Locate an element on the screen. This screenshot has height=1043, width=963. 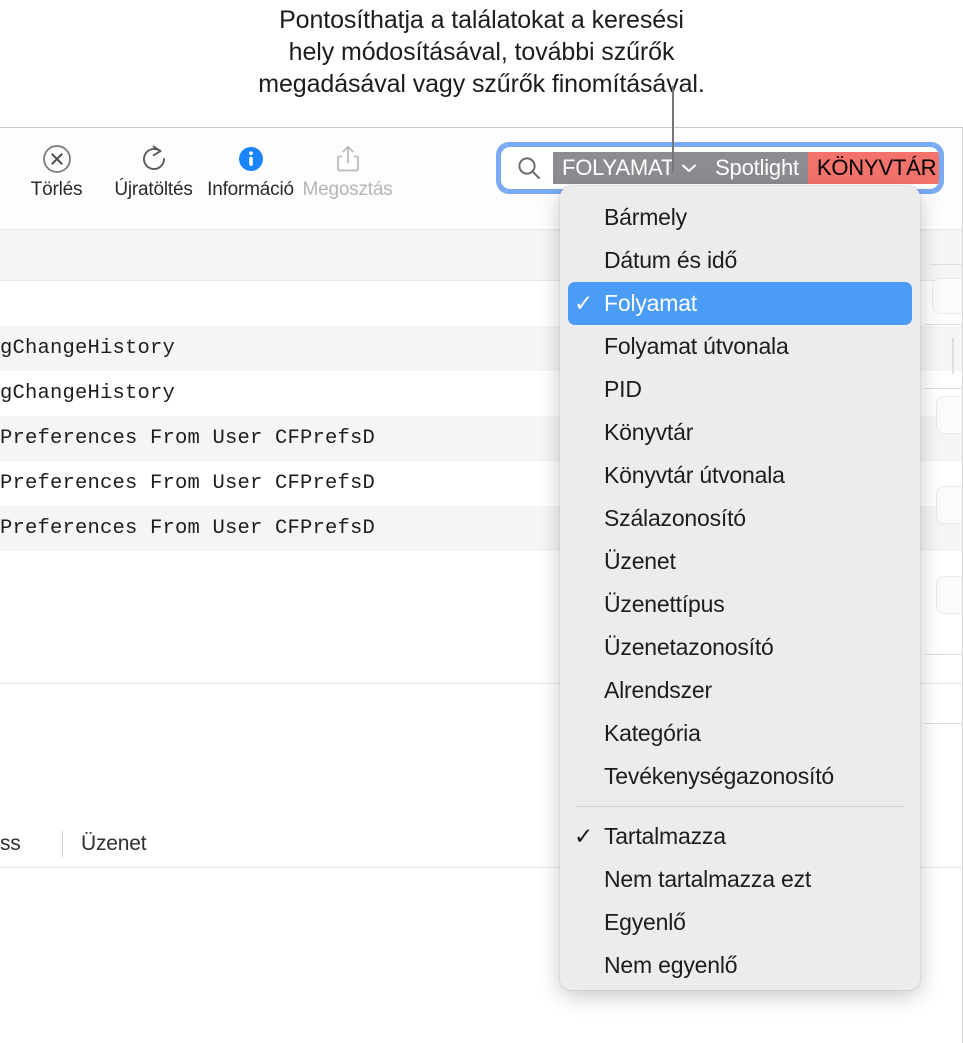
toolbar-label-info: Információ is located at coordinates (250, 189).